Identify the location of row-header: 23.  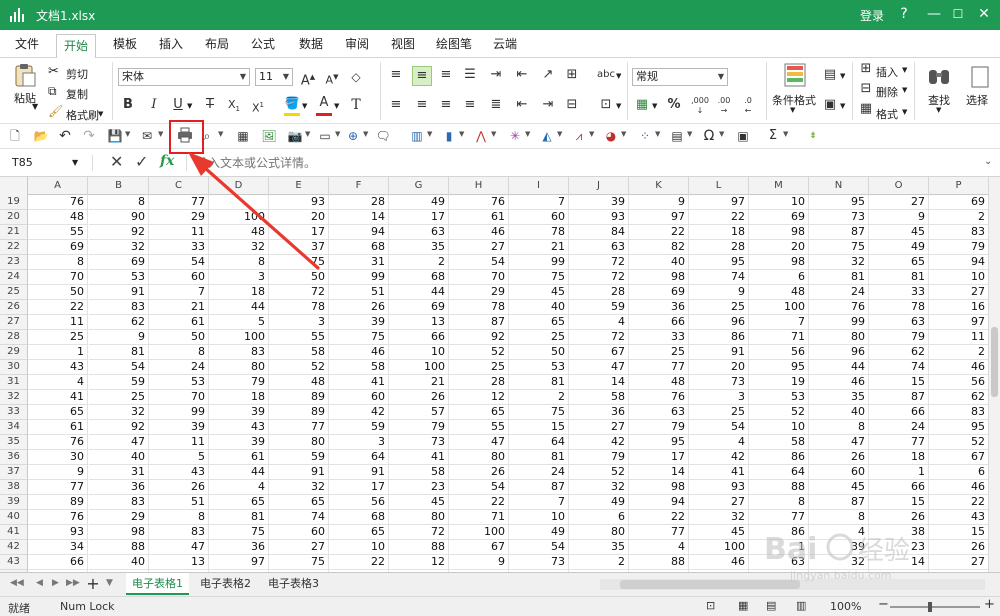
(14, 262).